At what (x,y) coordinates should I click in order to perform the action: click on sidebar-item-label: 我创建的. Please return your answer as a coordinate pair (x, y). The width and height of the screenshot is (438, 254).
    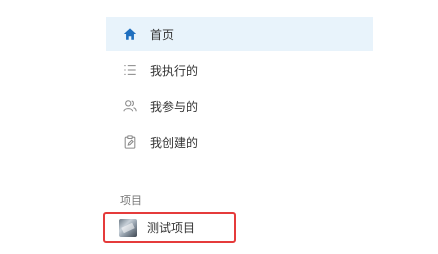
    Looking at the image, I should click on (174, 142).